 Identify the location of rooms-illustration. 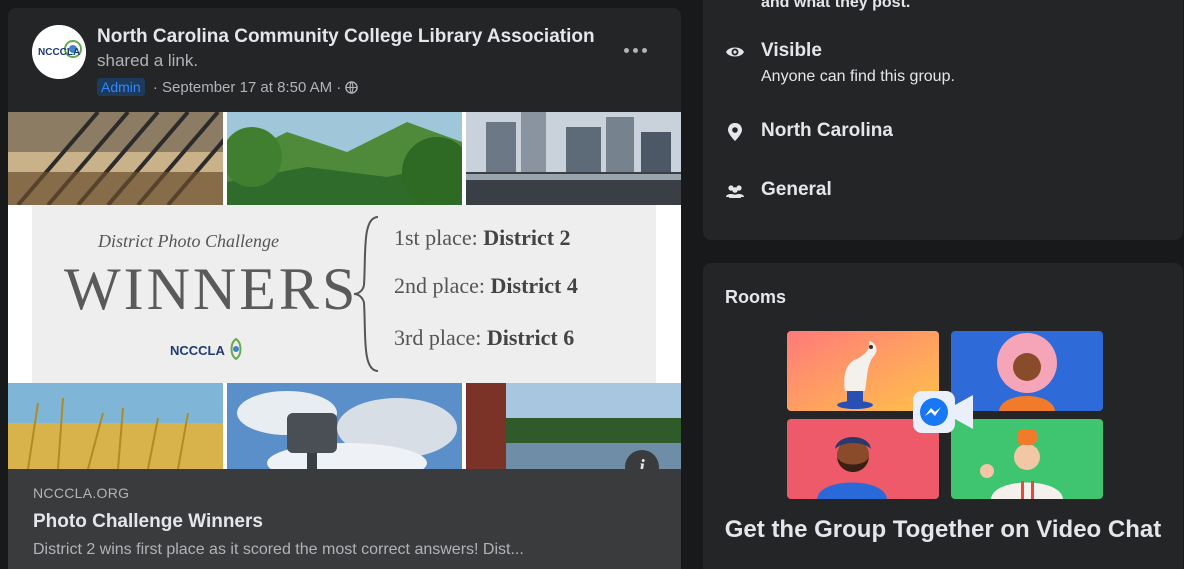
(945, 415).